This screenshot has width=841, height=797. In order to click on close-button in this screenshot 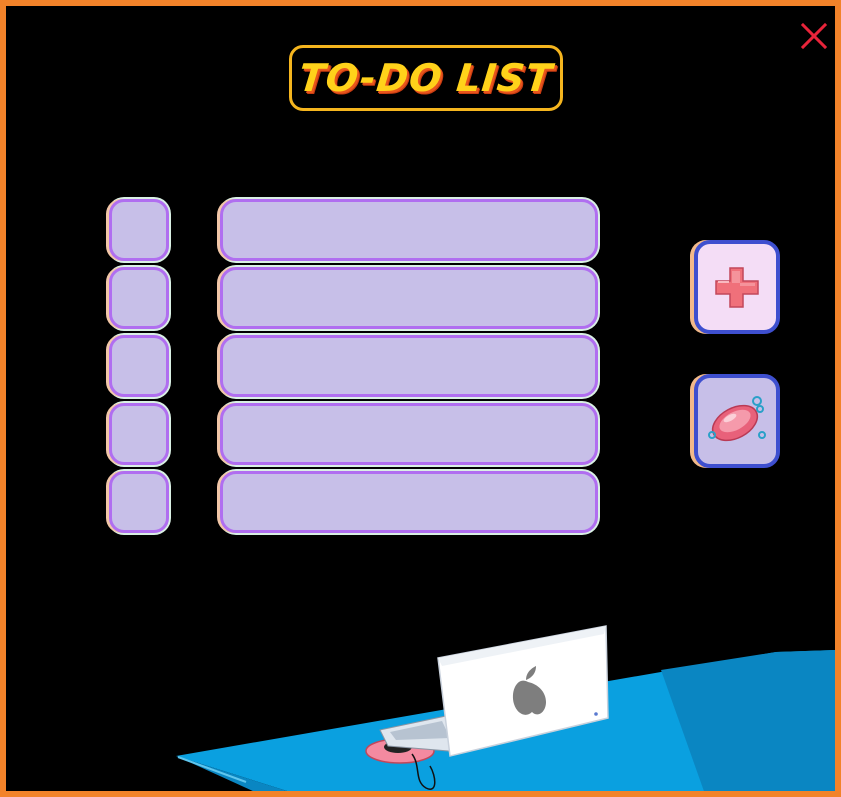, I will do `click(814, 36)`.